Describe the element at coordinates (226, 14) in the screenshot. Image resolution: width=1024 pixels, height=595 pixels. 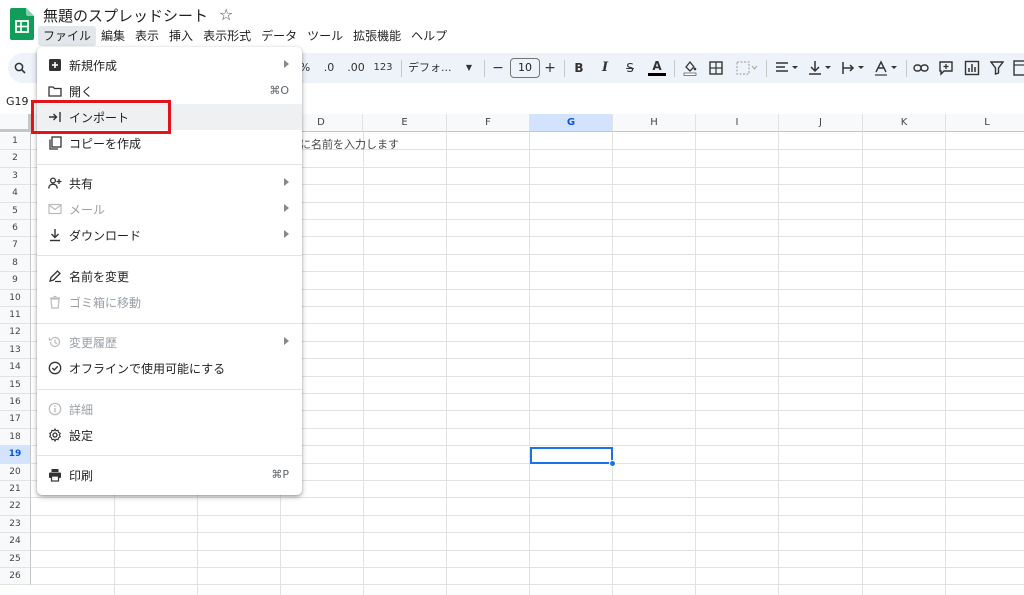
I see `star-icon: ☆` at that location.